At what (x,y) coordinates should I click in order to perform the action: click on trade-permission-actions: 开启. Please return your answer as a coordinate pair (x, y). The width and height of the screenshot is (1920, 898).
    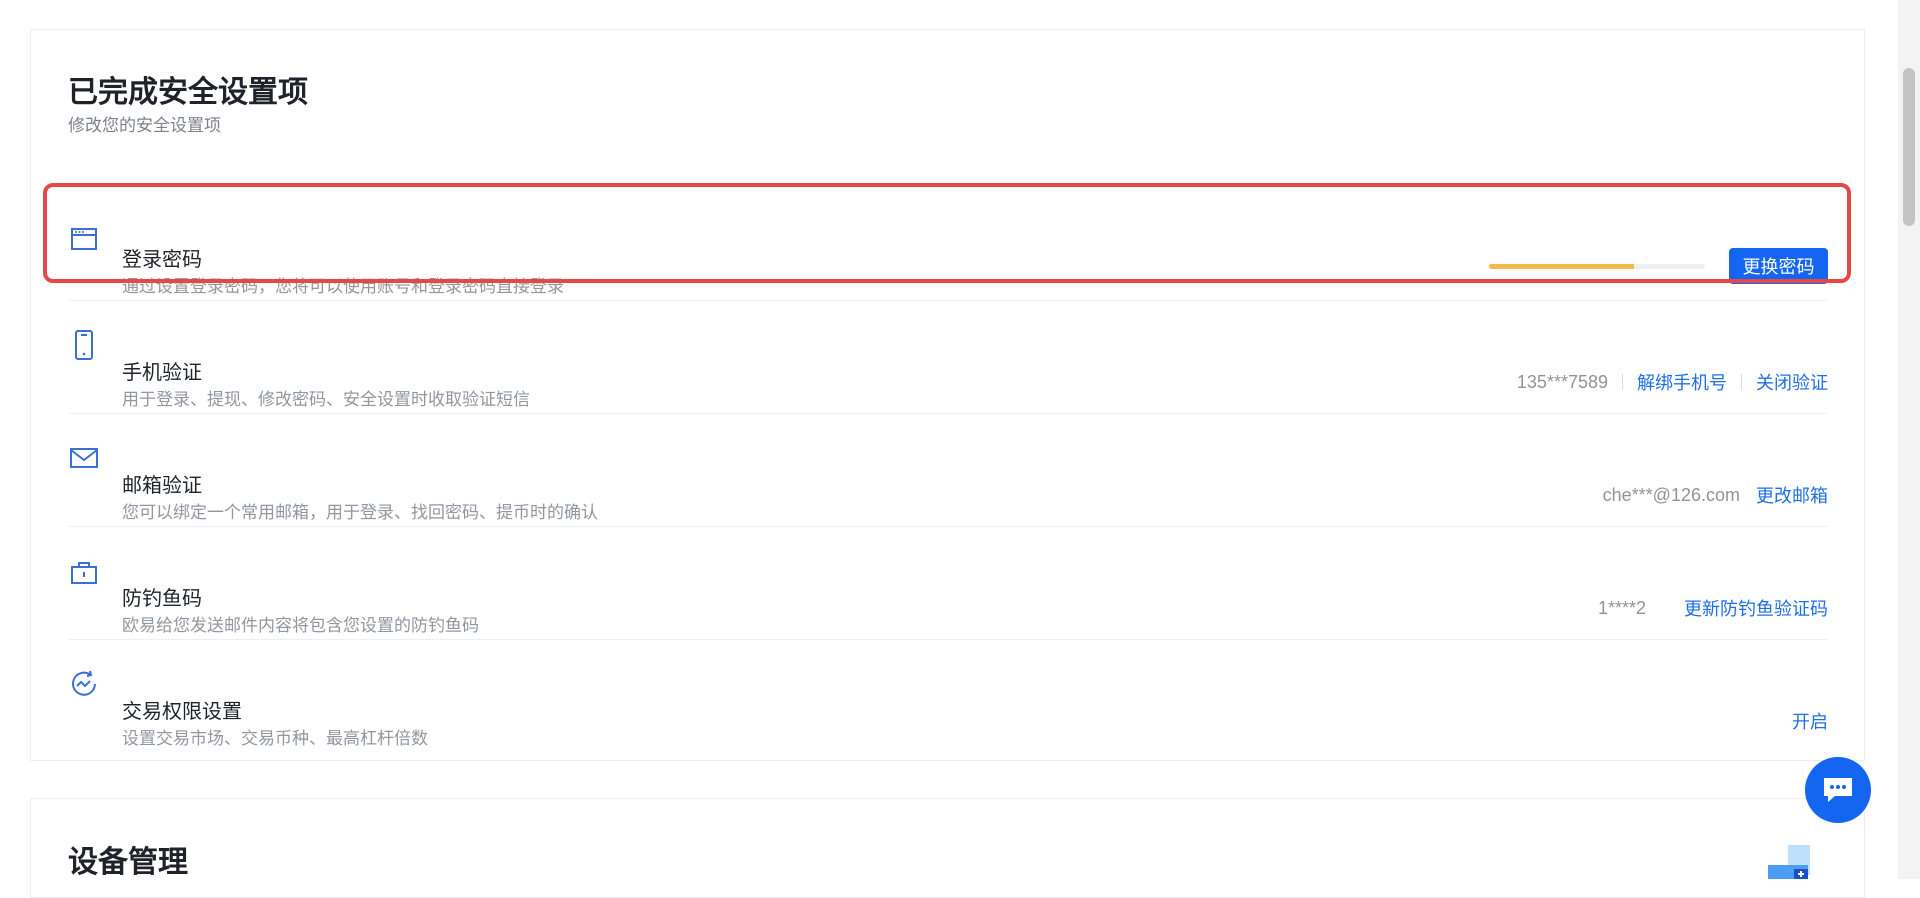
    Looking at the image, I should click on (1810, 721).